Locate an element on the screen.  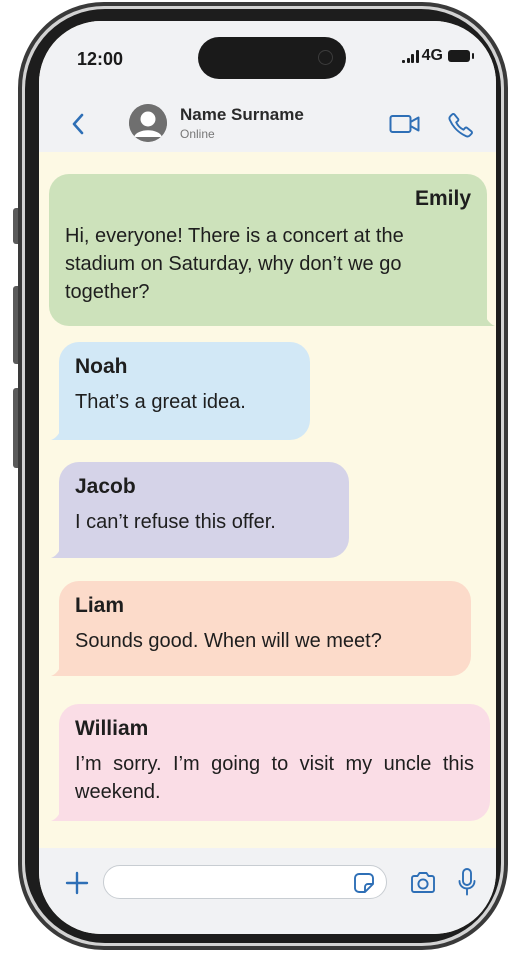
camera-icon is located at coordinates (423, 882).